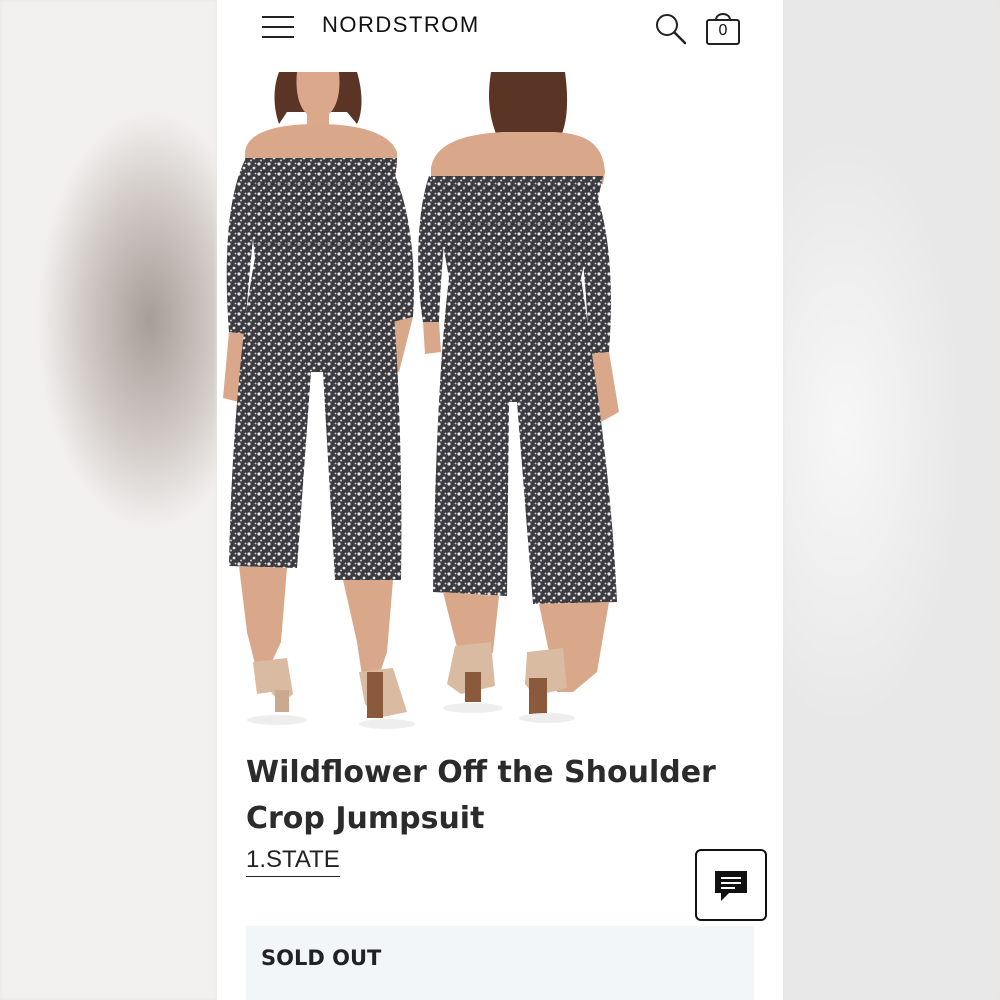 The width and height of the screenshot is (1000, 1000). What do you see at coordinates (293, 861) in the screenshot?
I see `product-brand-link: 1.STATE` at bounding box center [293, 861].